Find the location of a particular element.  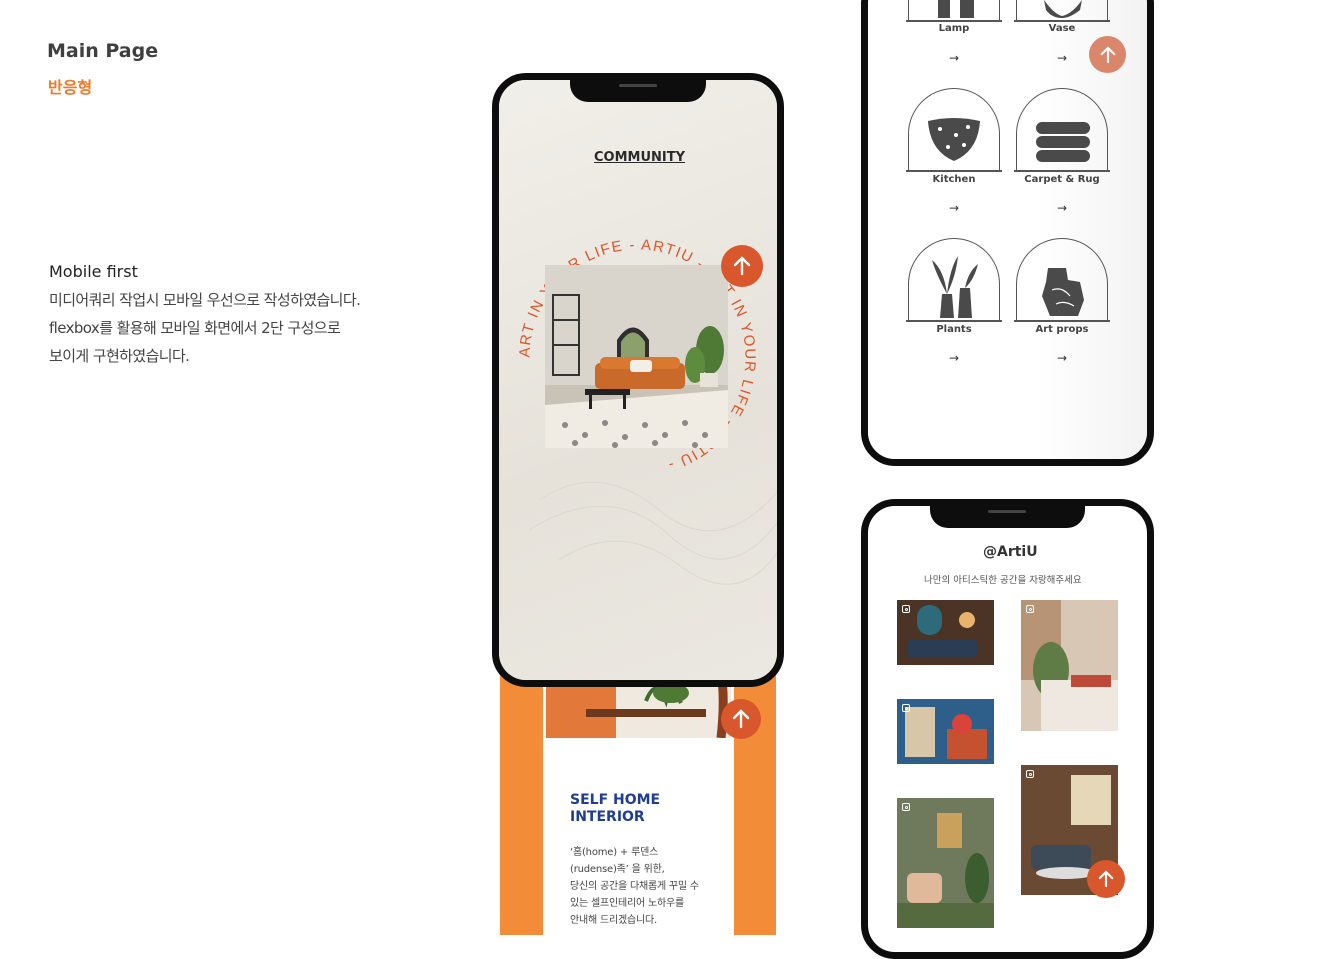

card-text-line: (rudense)족’ 을 위한, is located at coordinates (617, 869).